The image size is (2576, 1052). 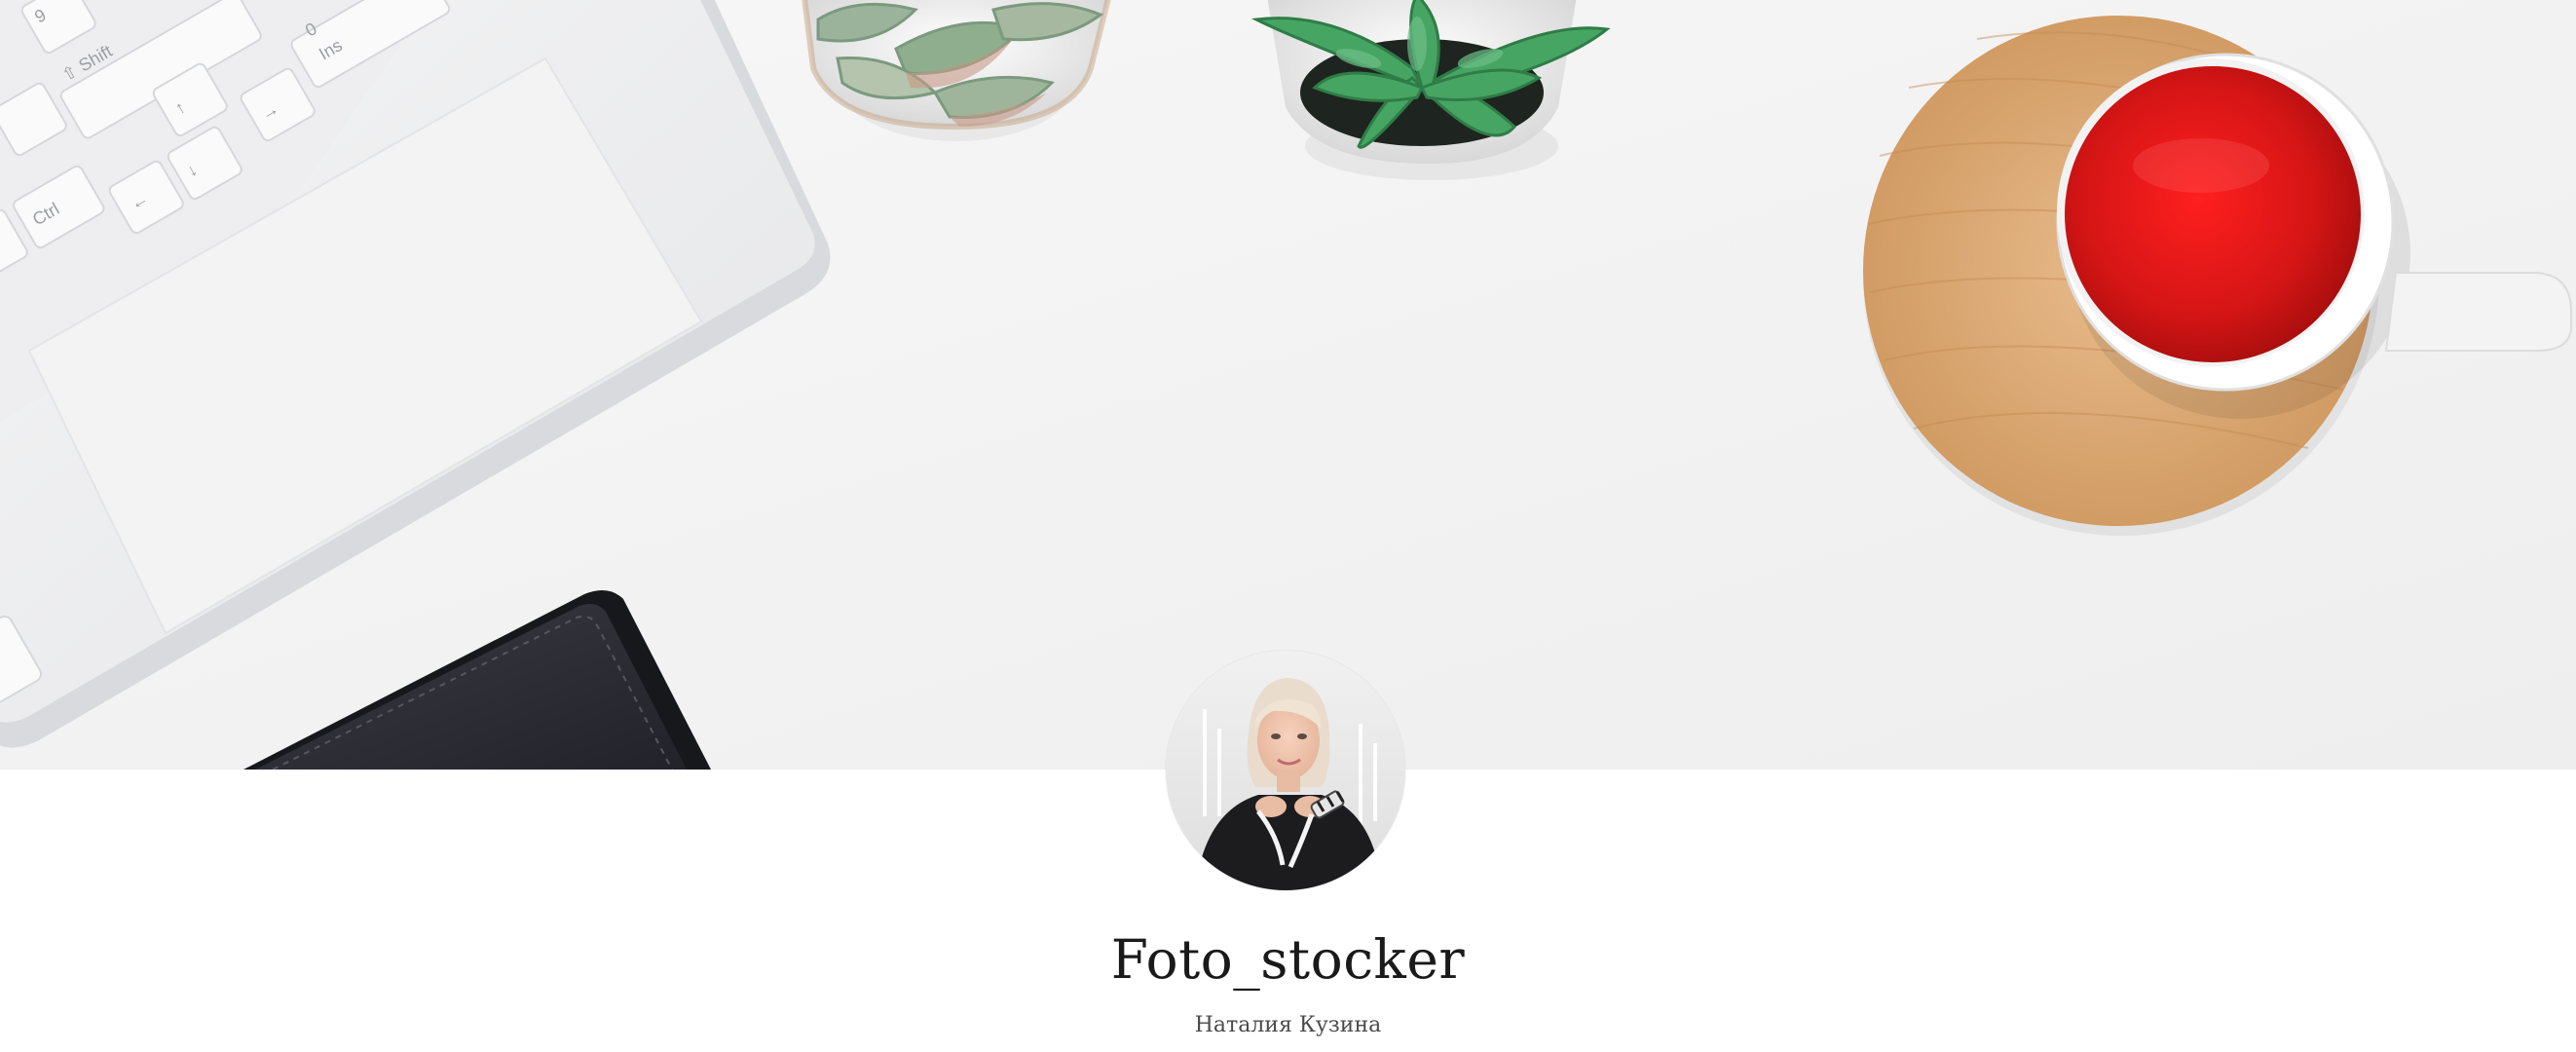 I want to click on profile-avatar, so click(x=1285, y=770).